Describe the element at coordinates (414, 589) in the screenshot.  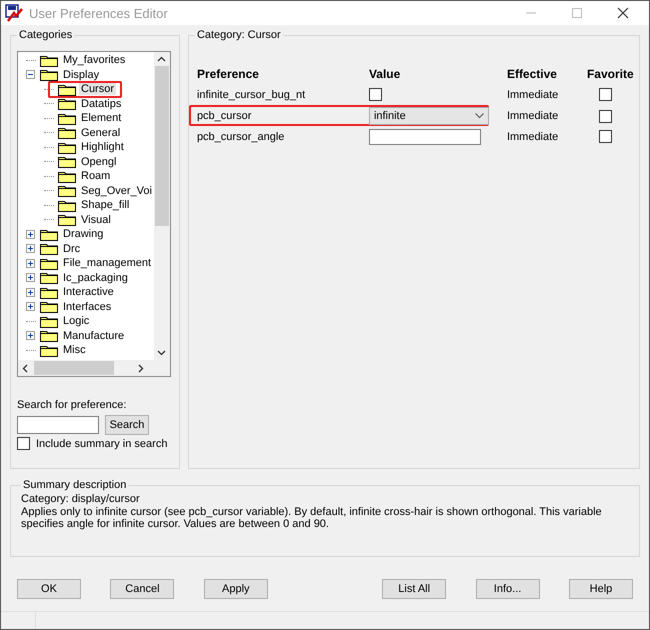
I see `dialog-button: List All` at that location.